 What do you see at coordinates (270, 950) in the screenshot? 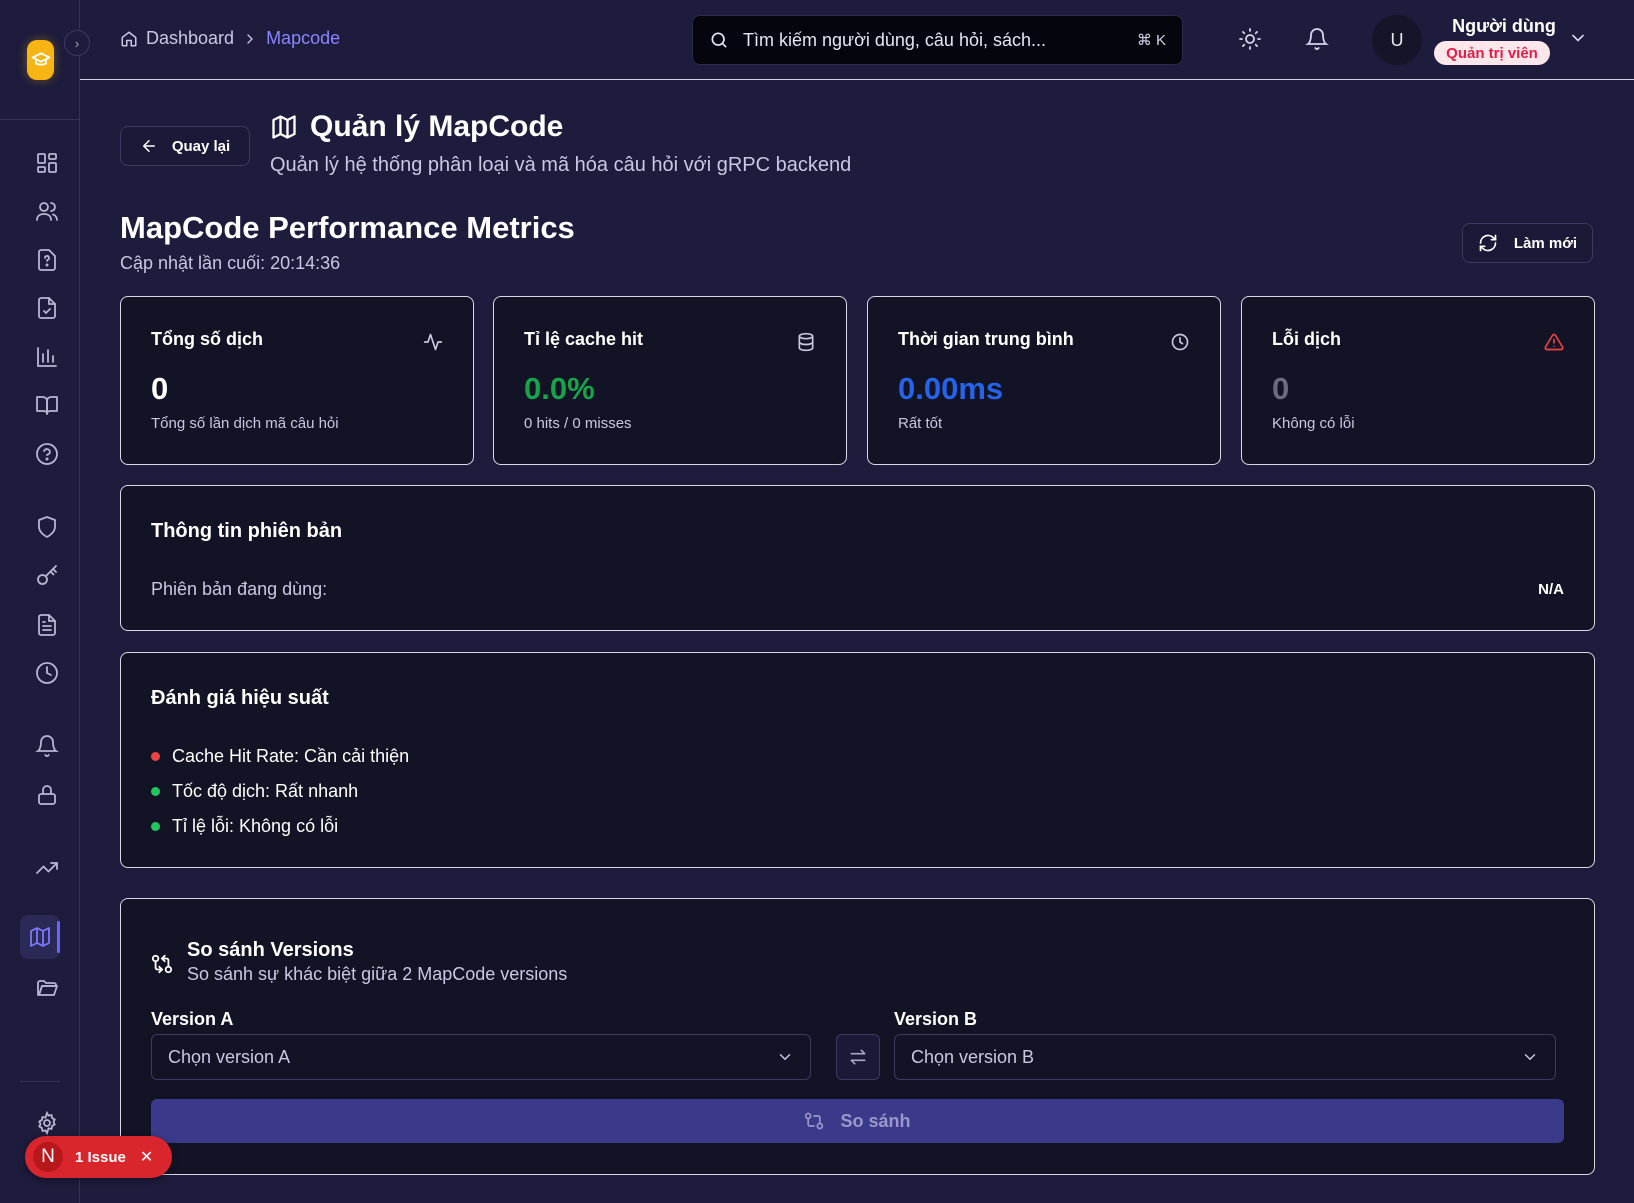
I see `compare-title: So sánh Versions` at bounding box center [270, 950].